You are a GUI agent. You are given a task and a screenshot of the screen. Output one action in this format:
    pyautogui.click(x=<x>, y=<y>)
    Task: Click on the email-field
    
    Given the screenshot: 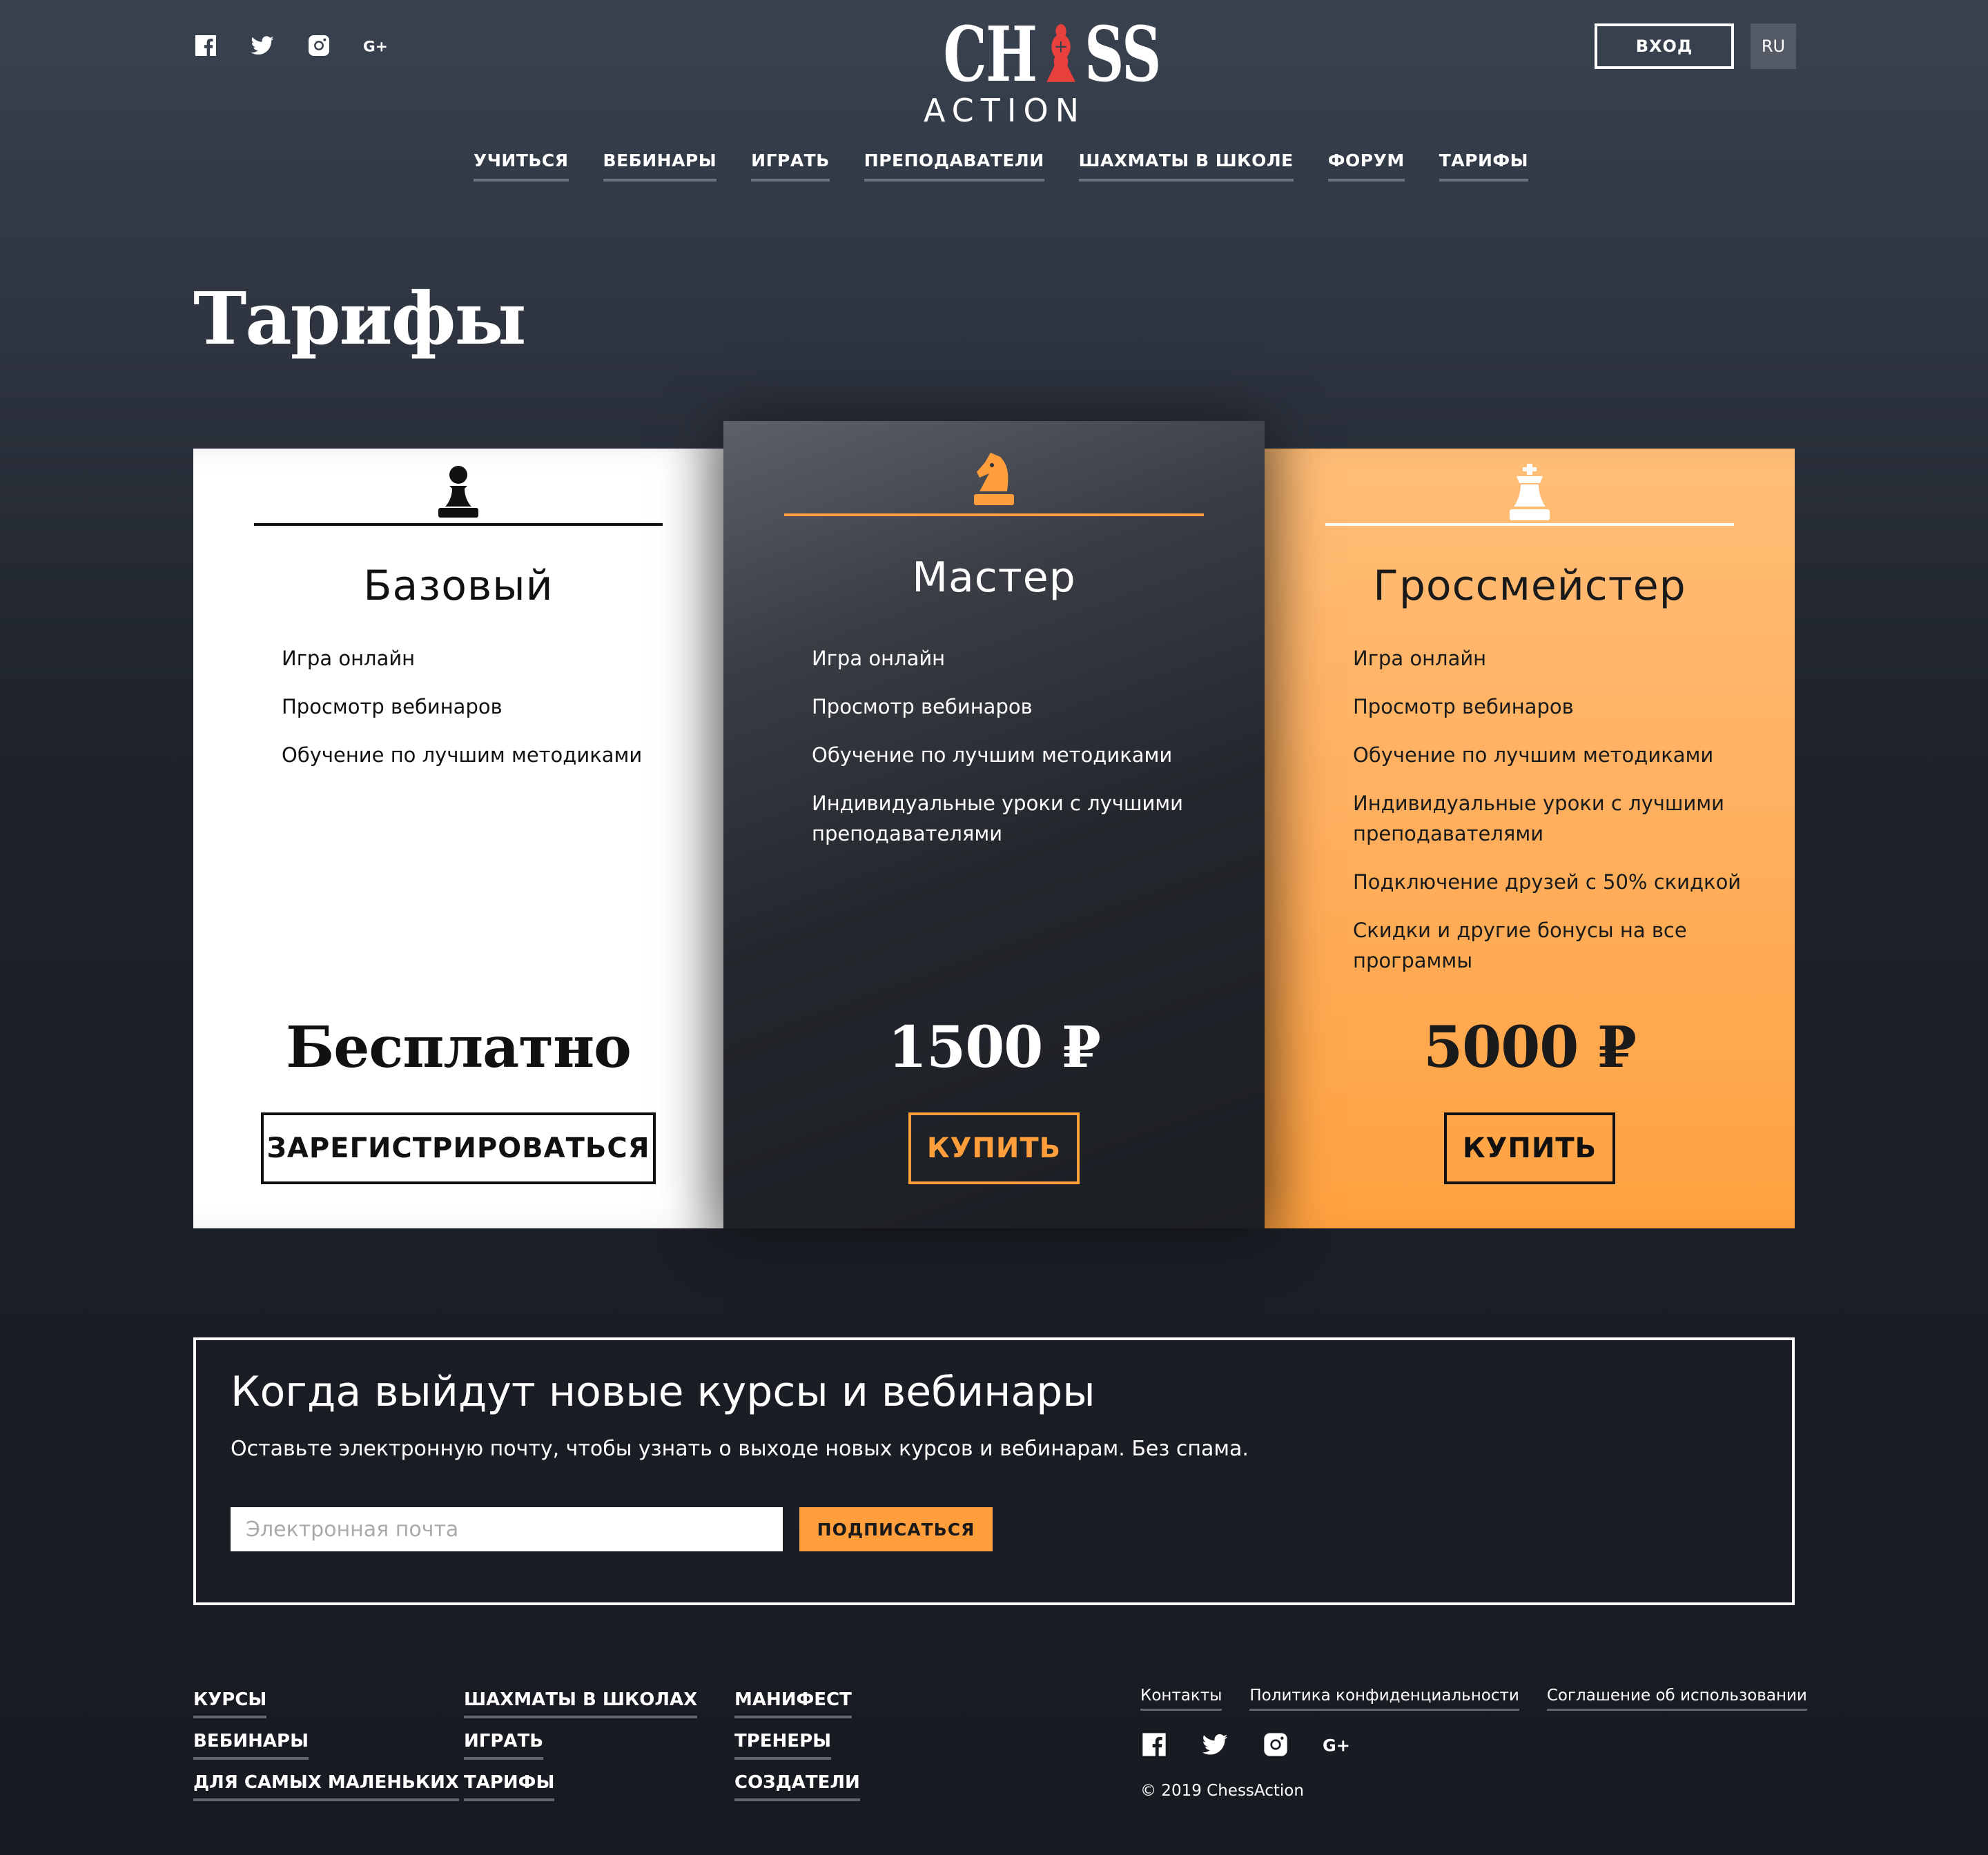 What is the action you would take?
    pyautogui.click(x=507, y=1529)
    